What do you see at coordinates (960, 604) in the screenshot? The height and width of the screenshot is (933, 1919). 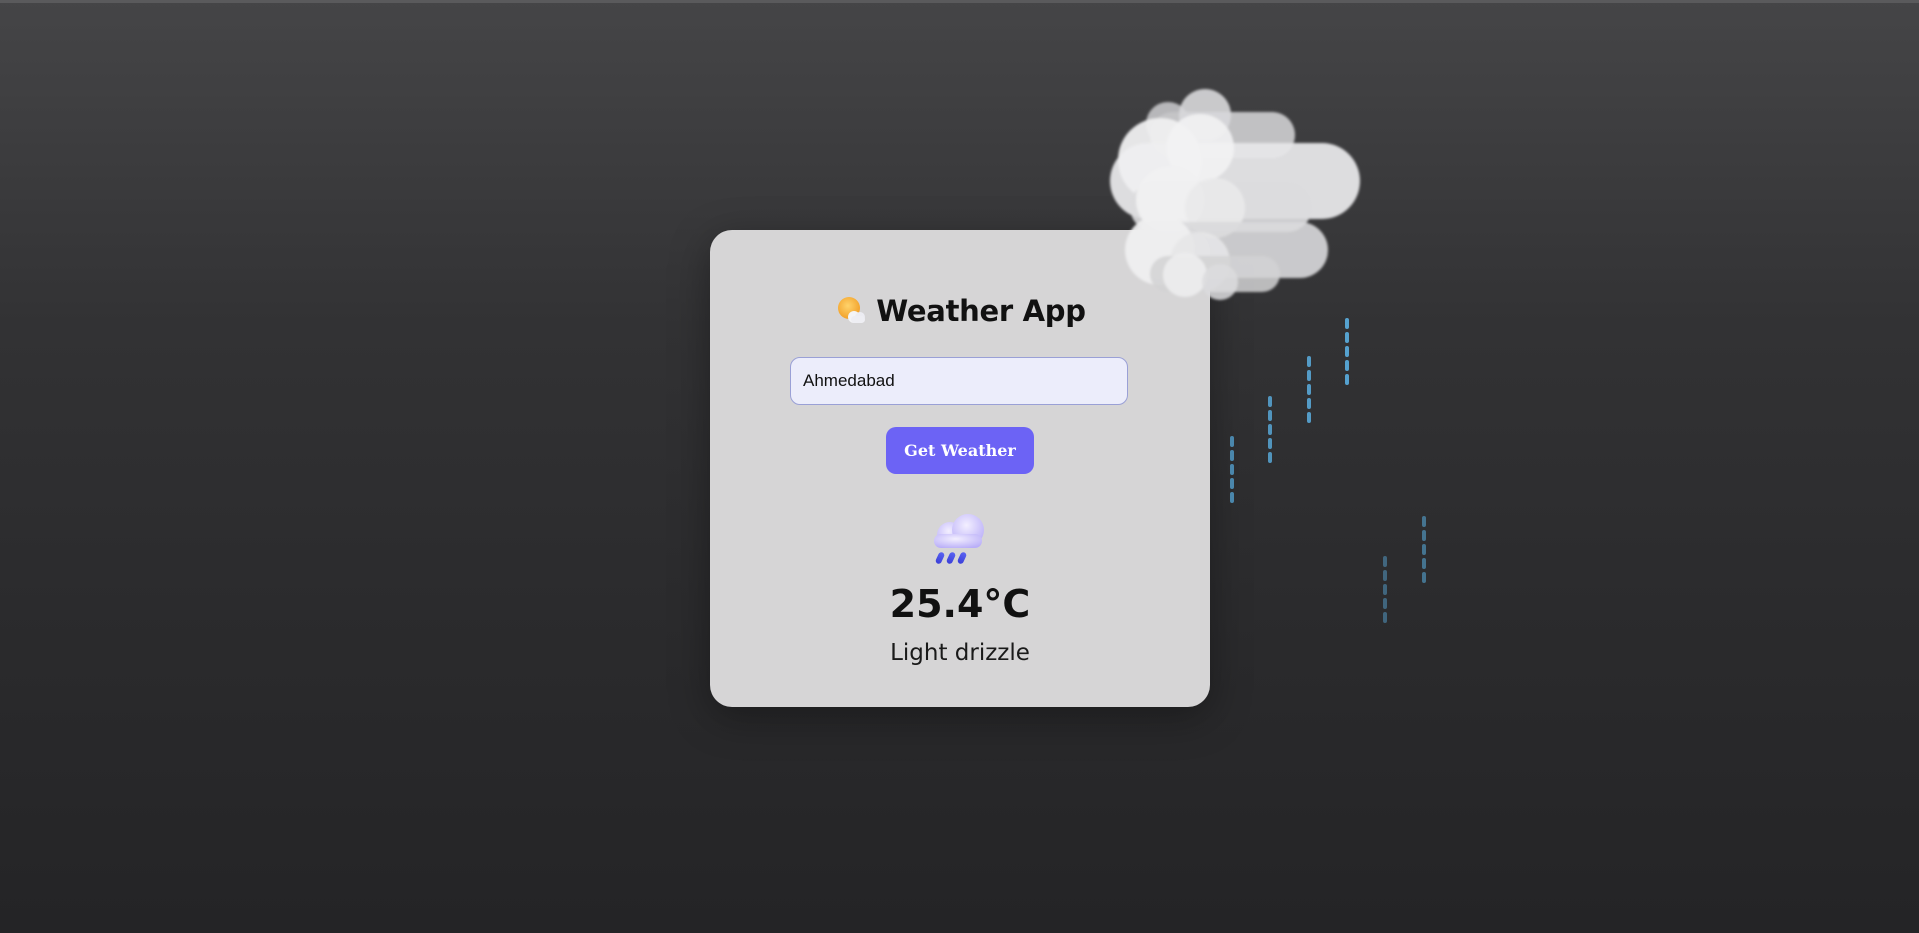 I see `temperature-value: 25.4°C` at bounding box center [960, 604].